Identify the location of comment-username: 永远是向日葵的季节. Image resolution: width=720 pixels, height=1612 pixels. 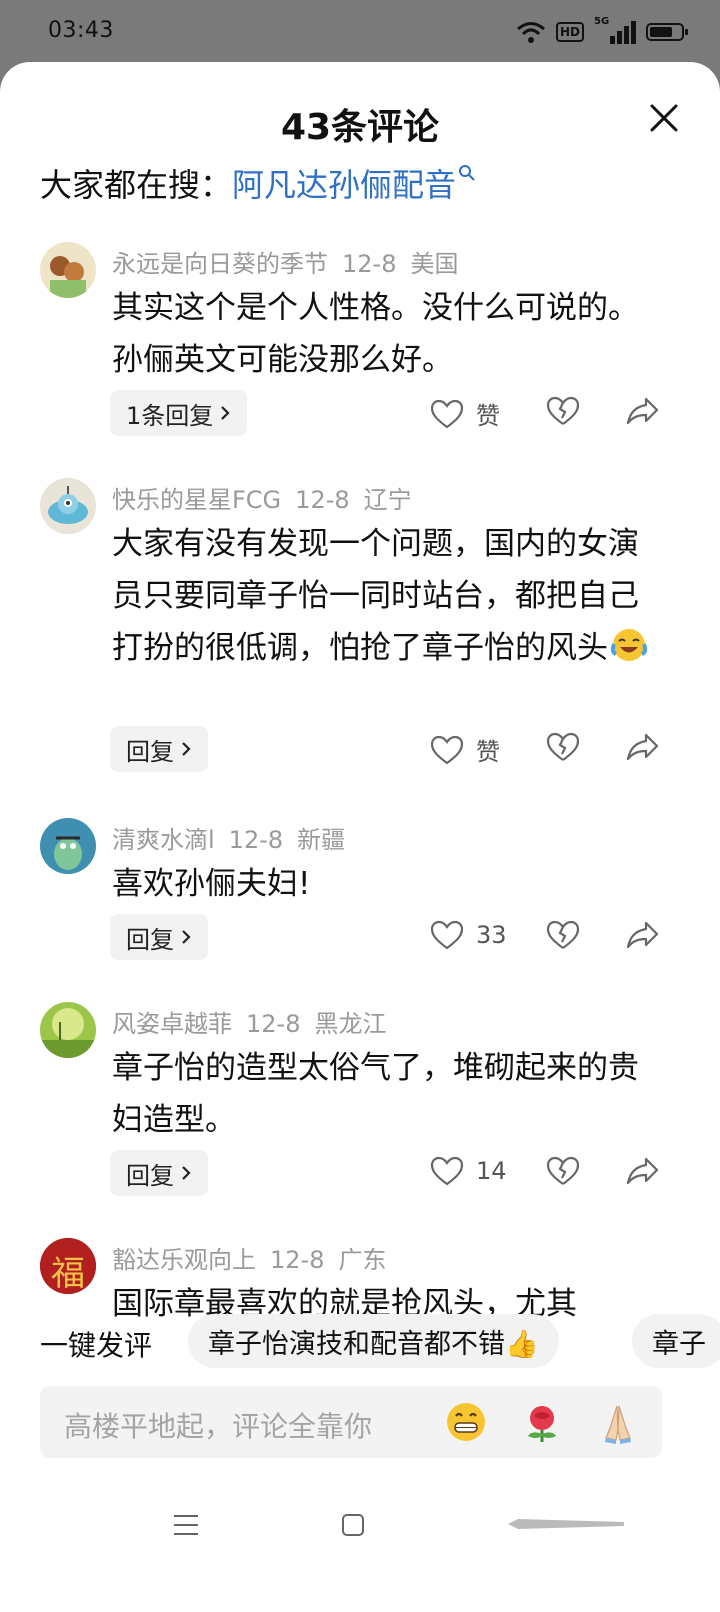
(220, 264).